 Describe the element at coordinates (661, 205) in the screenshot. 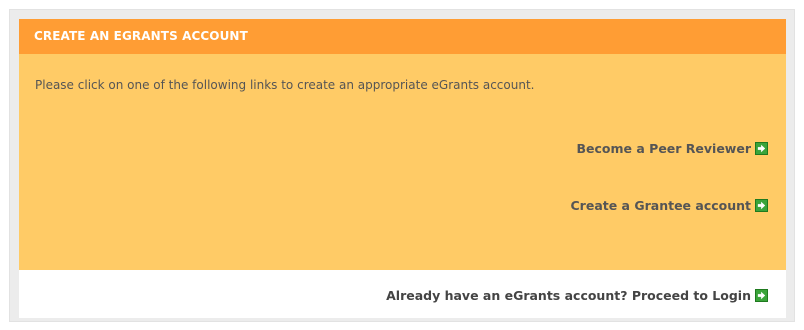

I see `create-grantee-account-label: Create a Grantee account` at that location.